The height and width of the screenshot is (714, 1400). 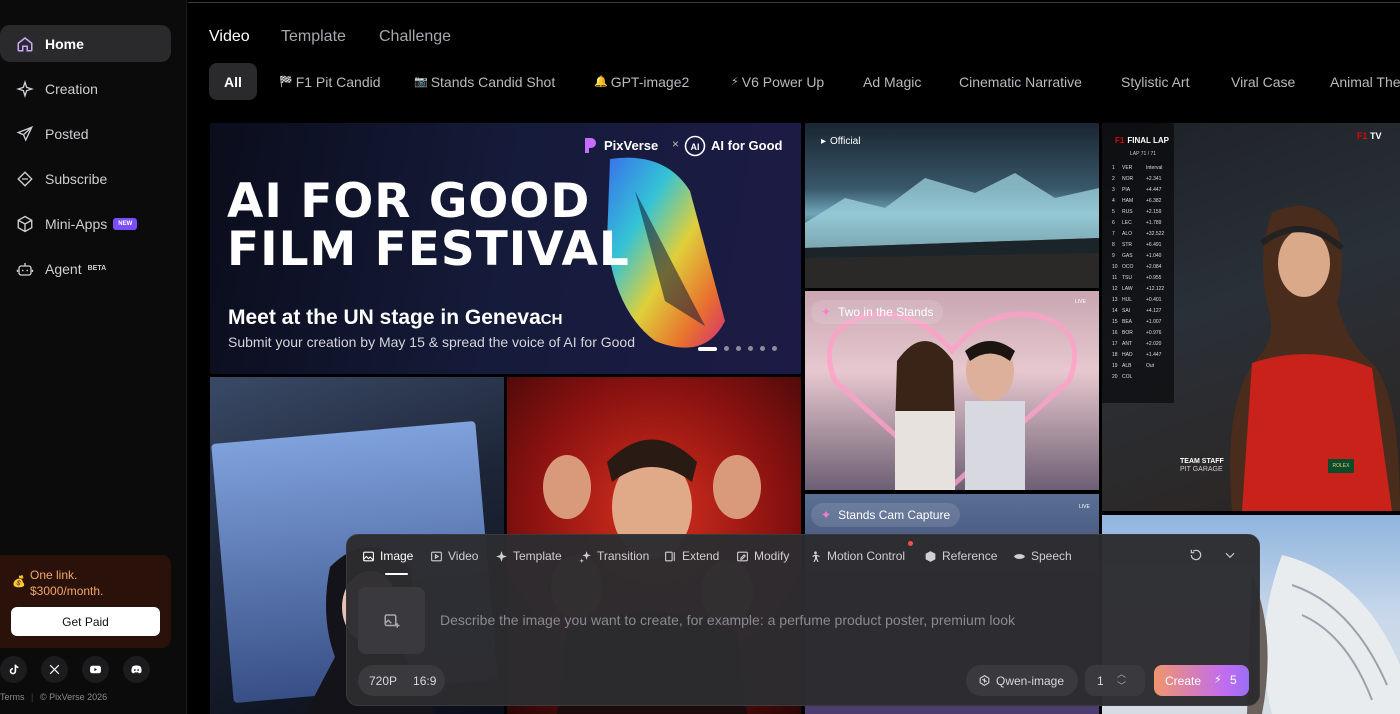 What do you see at coordinates (54, 669) in the screenshot?
I see `x-link` at bounding box center [54, 669].